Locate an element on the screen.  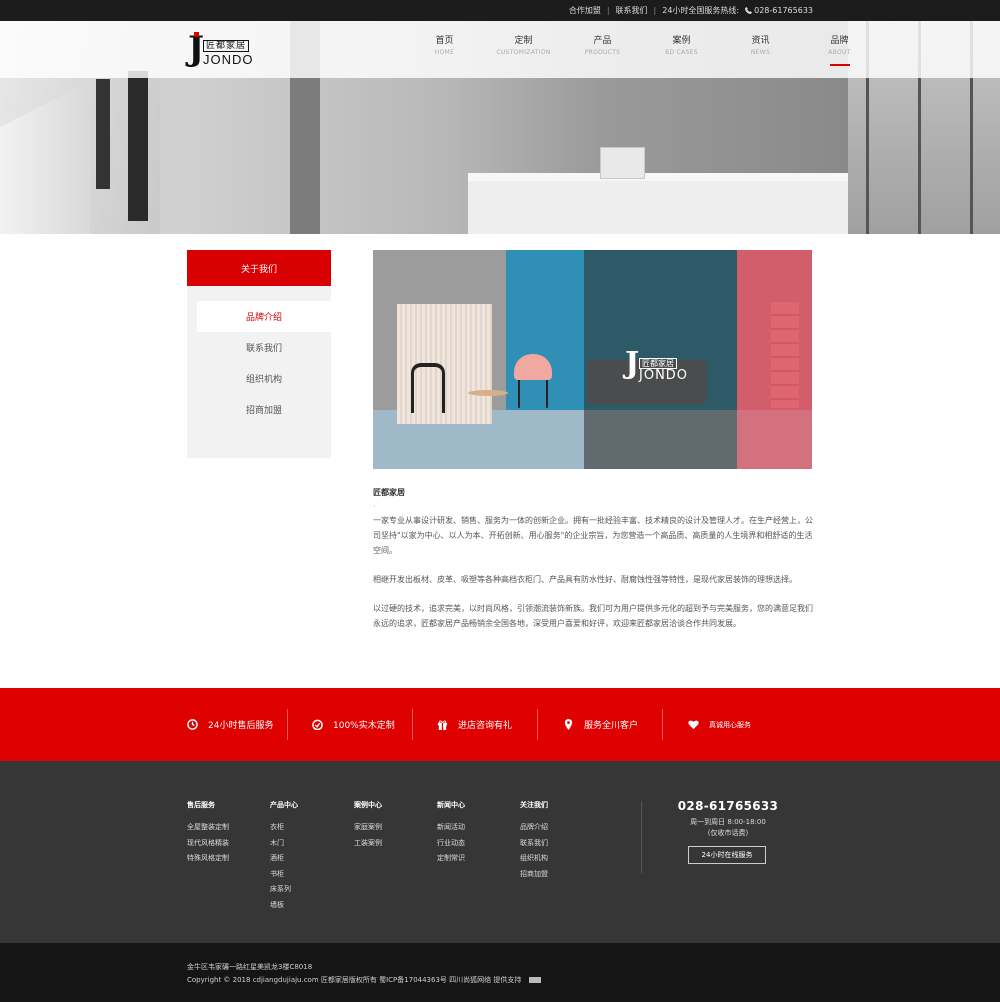
nav-sublabel: CUSTOMIZATION is located at coordinates (523, 52).